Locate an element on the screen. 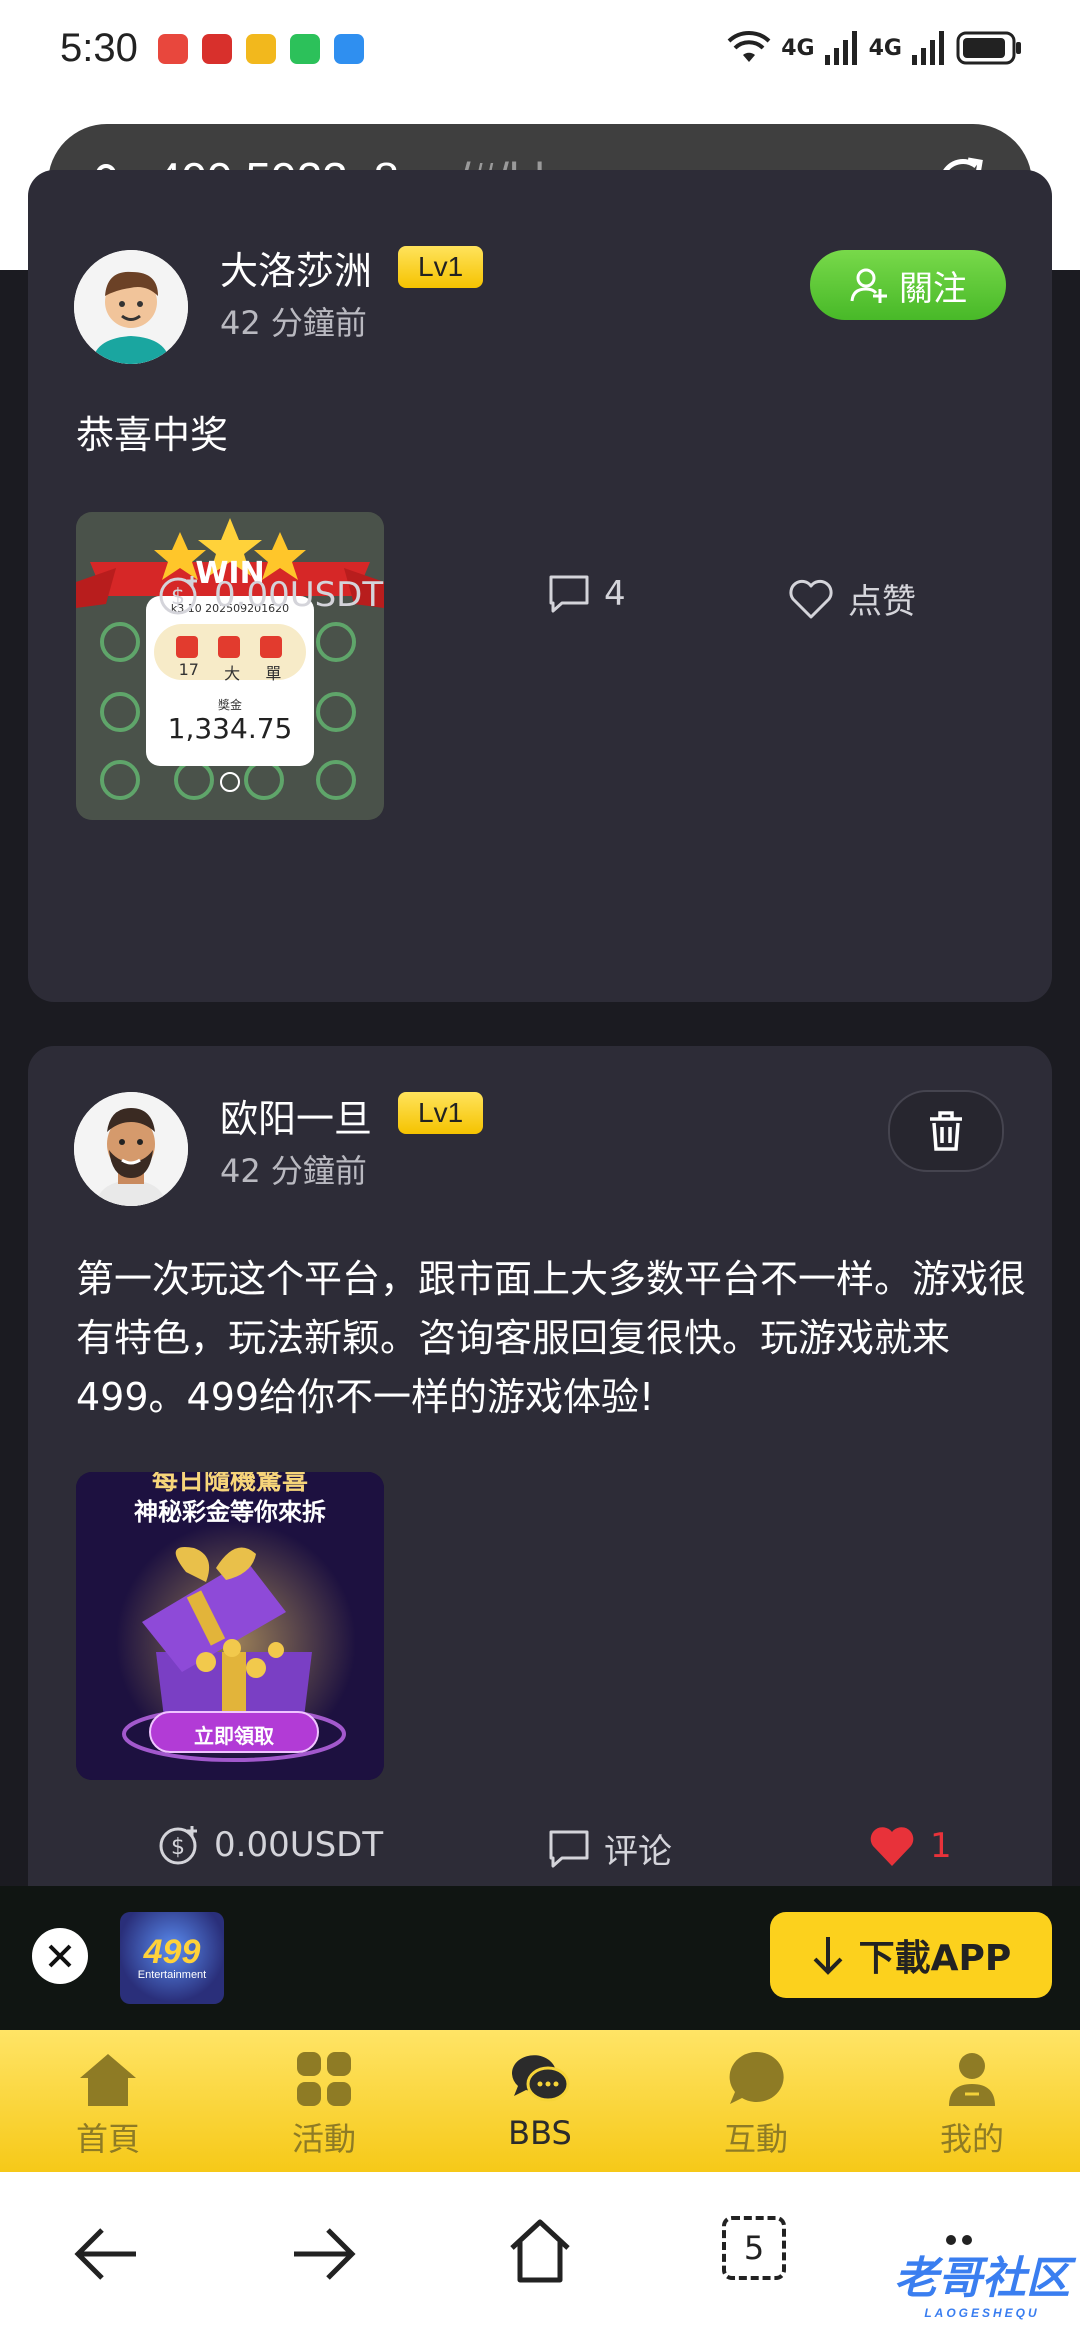 This screenshot has height=2340, width=1080. status-indicators: 4G 4G is located at coordinates (874, 48).